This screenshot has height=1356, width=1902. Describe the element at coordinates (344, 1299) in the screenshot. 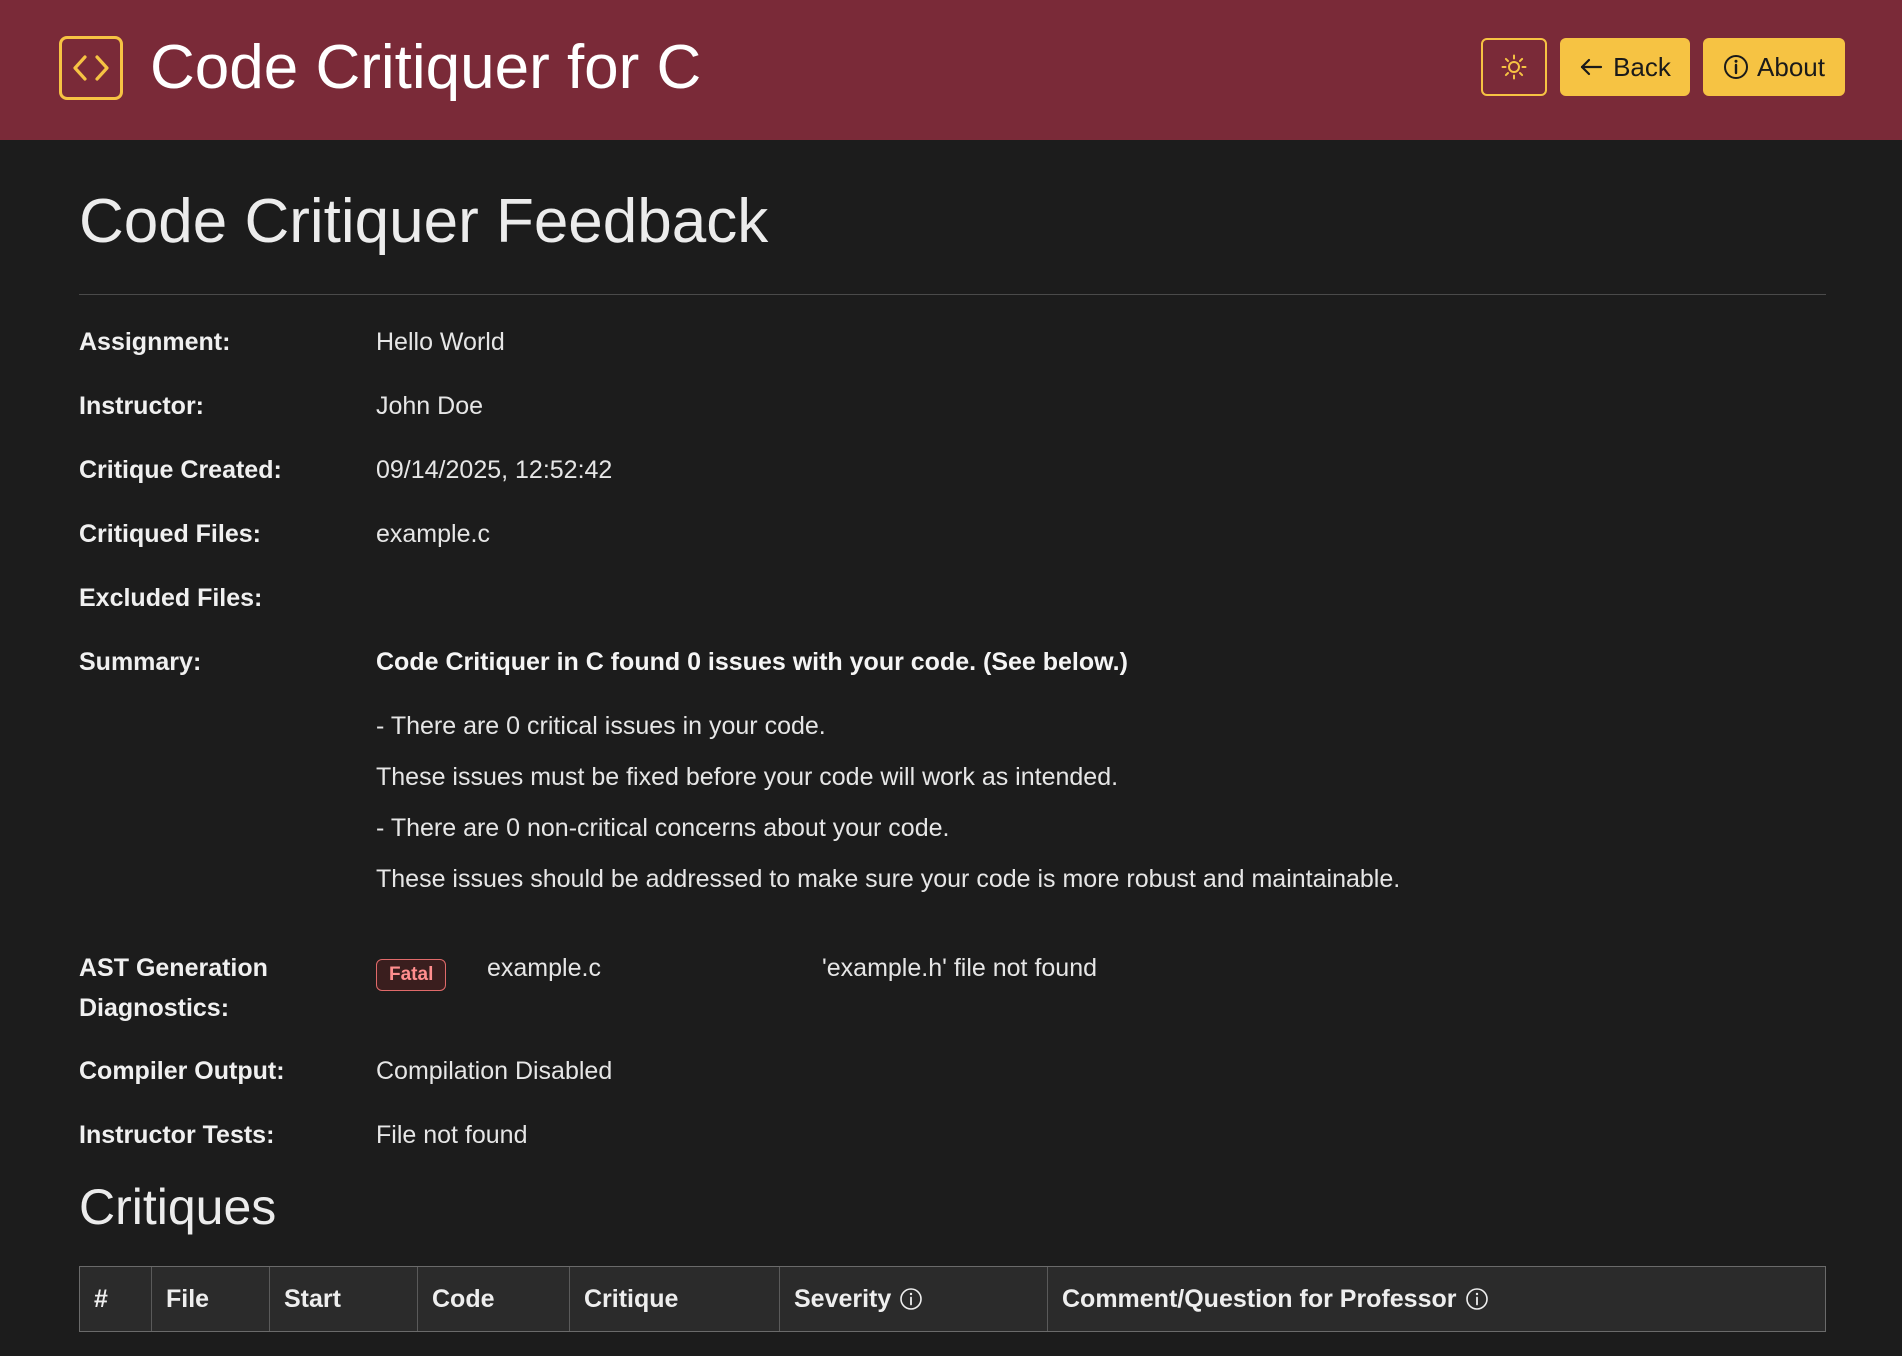

I see `column-header-start: Start` at that location.